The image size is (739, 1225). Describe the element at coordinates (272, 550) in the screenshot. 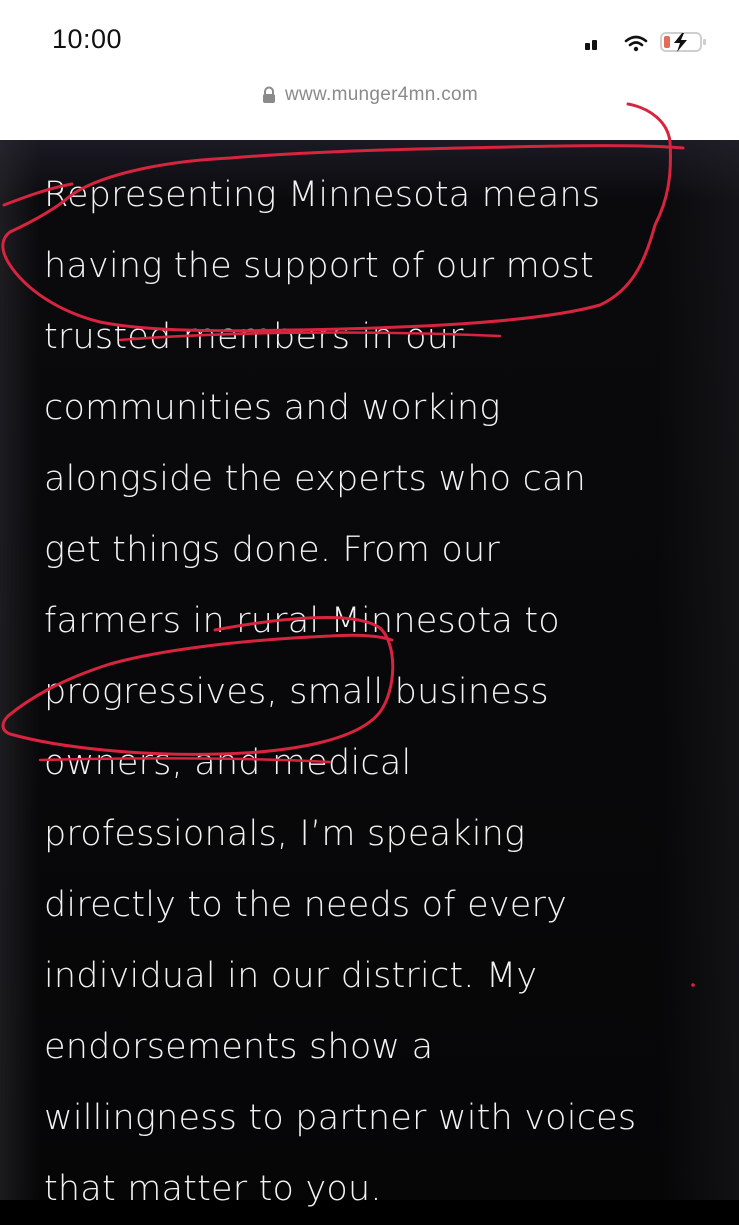

I see `paragraph-line: get things done. From our` at that location.